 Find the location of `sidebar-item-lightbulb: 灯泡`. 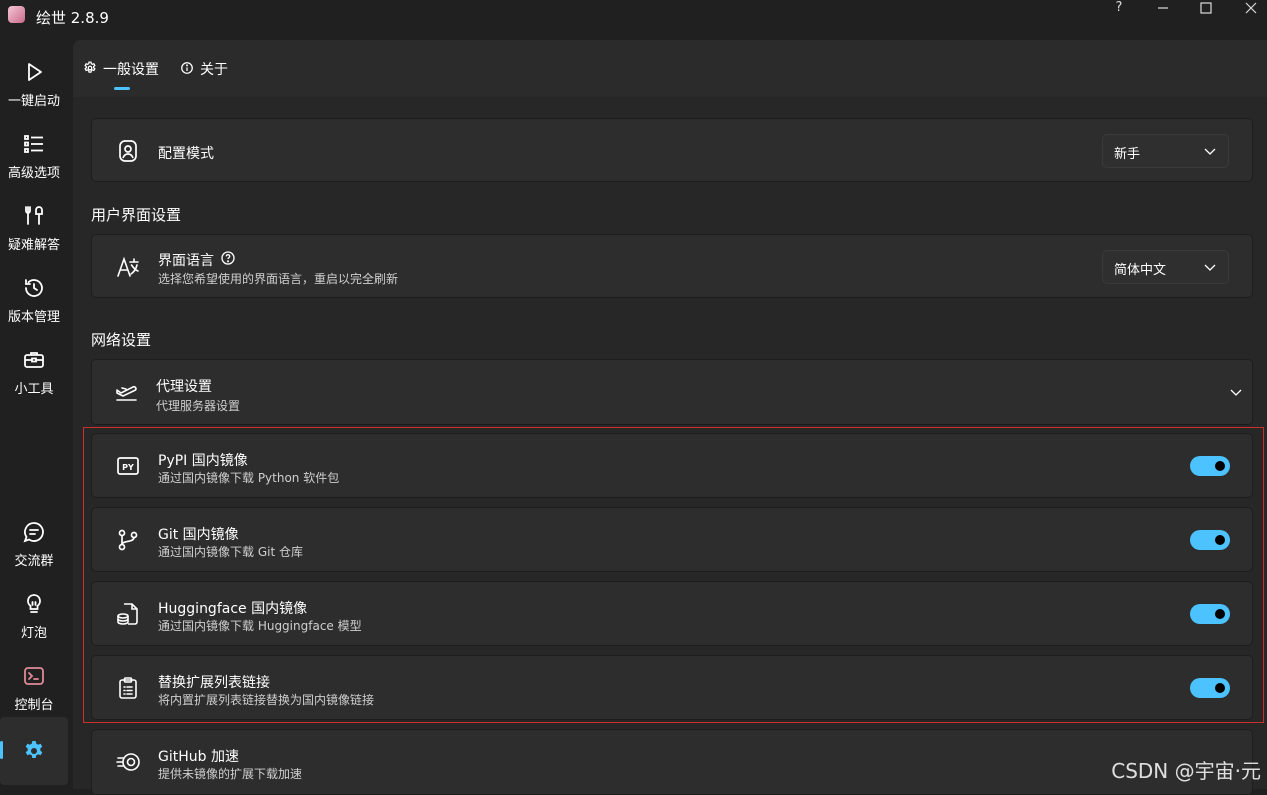

sidebar-item-lightbulb: 灯泡 is located at coordinates (34, 616).